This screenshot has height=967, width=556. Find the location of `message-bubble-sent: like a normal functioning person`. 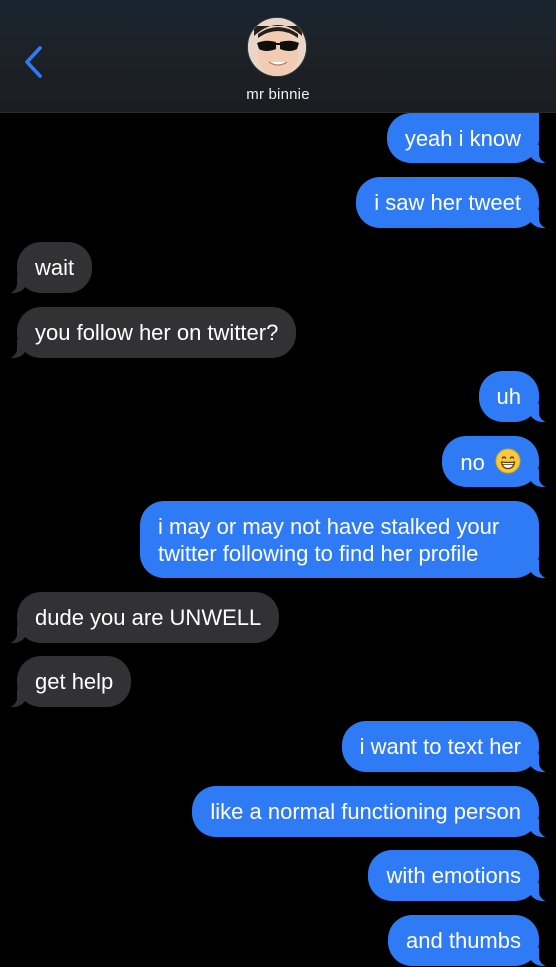

message-bubble-sent: like a normal functioning person is located at coordinates (372, 812).